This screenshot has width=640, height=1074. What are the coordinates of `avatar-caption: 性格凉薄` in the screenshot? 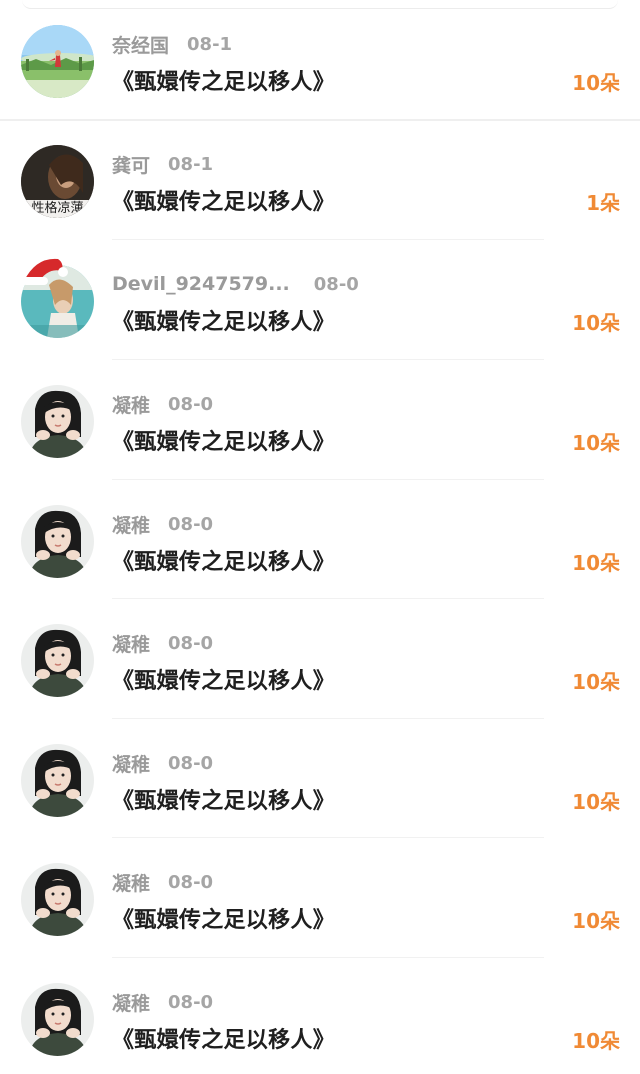 It's located at (57, 208).